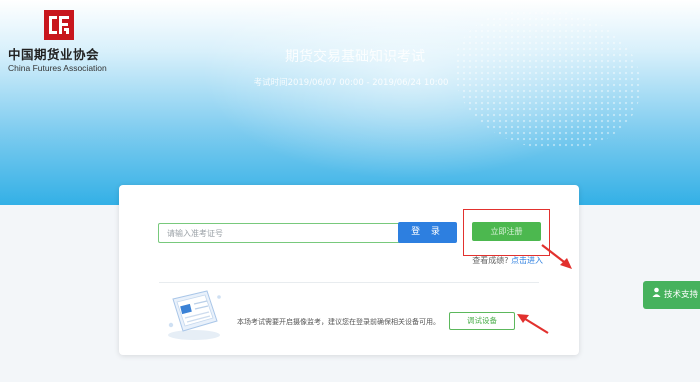  What do you see at coordinates (54, 54) in the screenshot?
I see `logo-name-cn: 中国期货业协会` at bounding box center [54, 54].